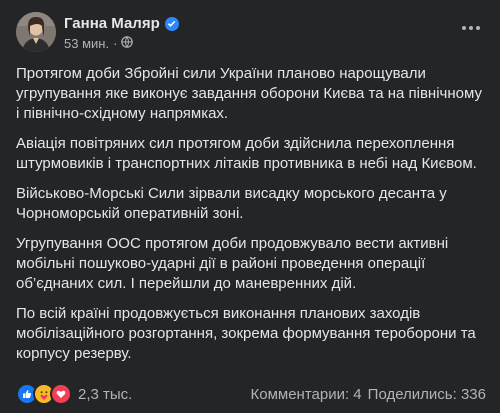 The width and height of the screenshot is (500, 413). I want to click on post-meta: 53 мин. ·, so click(99, 43).